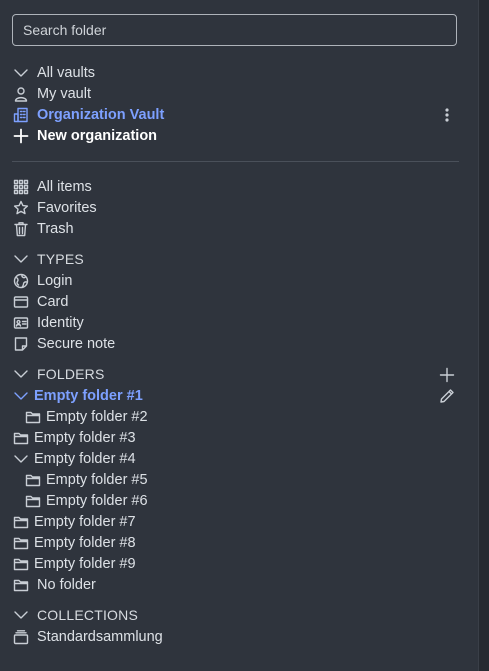 Image resolution: width=489 pixels, height=671 pixels. What do you see at coordinates (87, 614) in the screenshot?
I see `collections-heading: COLLECTIONS` at bounding box center [87, 614].